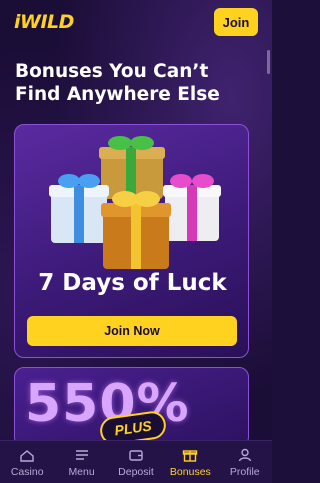 Image resolution: width=320 pixels, height=483 pixels. I want to click on nav-item-deposit: Deposit, so click(136, 462).